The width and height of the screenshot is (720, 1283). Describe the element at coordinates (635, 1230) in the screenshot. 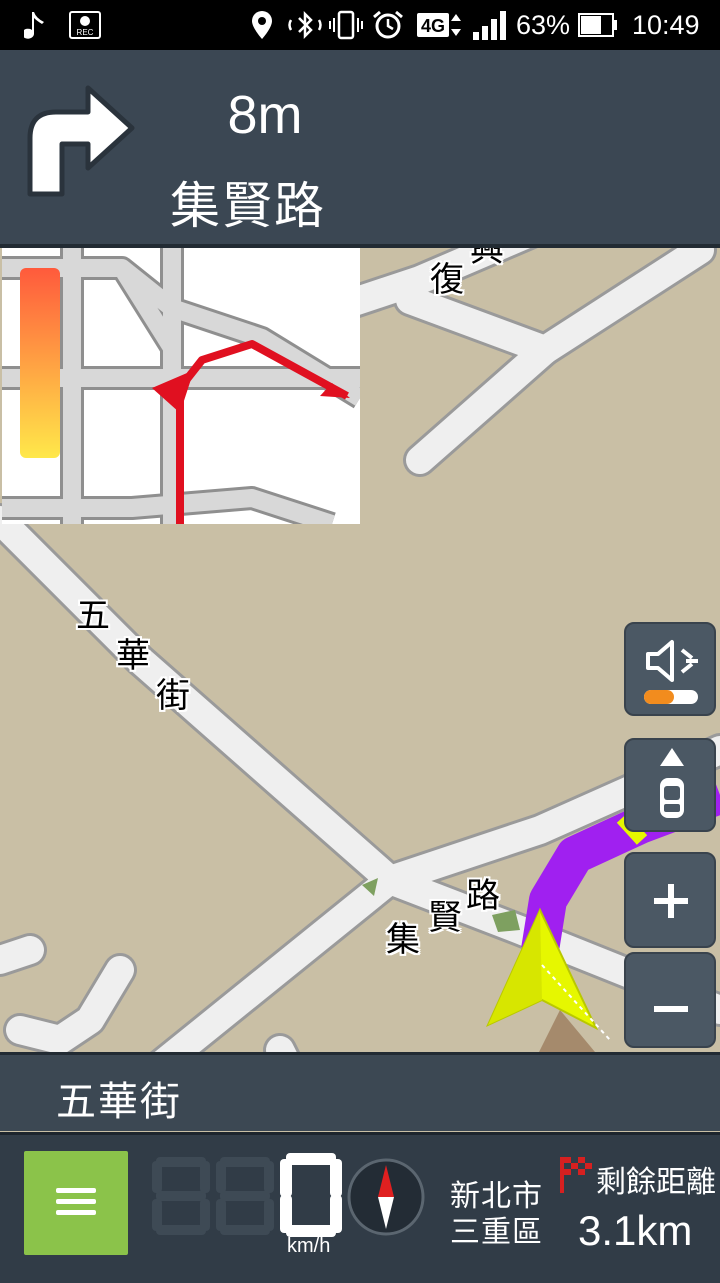

I see `remaining-distance-value: 3.1km` at that location.